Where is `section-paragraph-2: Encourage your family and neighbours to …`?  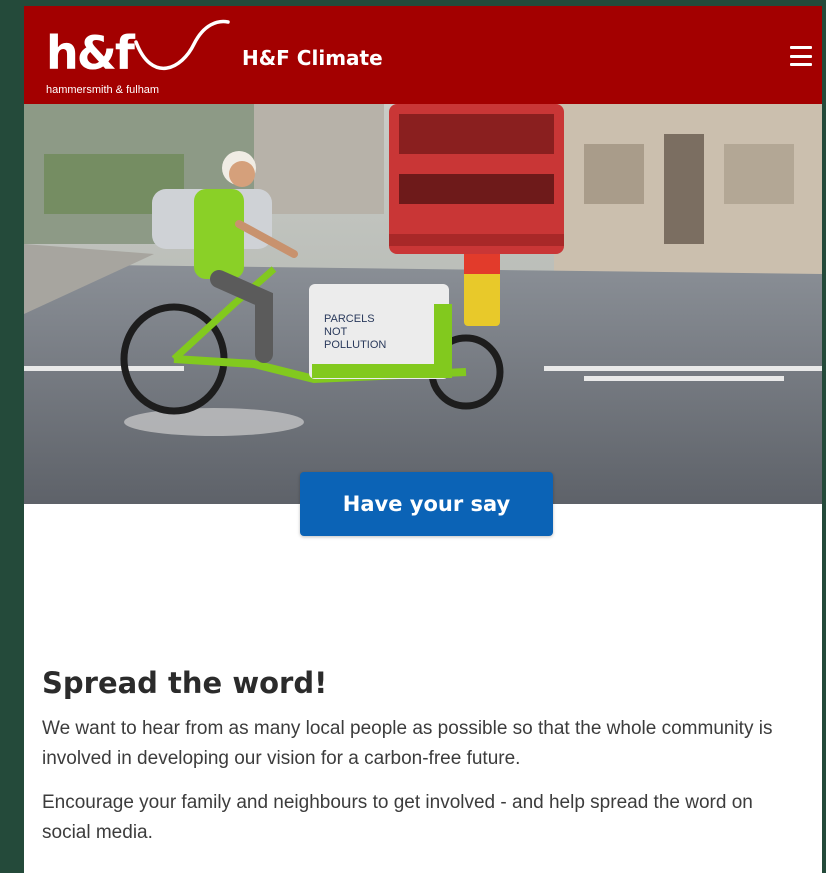
section-paragraph-2: Encourage your family and neighbours to … is located at coordinates (397, 817).